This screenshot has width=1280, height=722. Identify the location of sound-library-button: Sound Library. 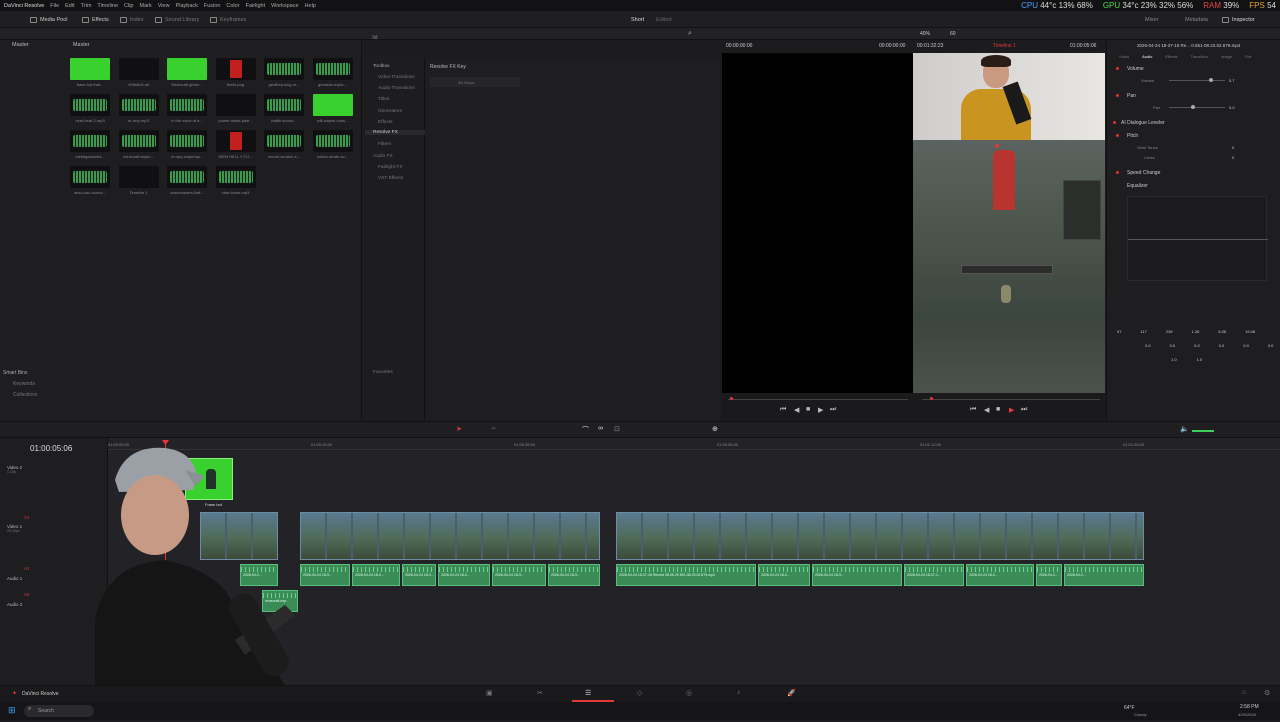
(177, 19).